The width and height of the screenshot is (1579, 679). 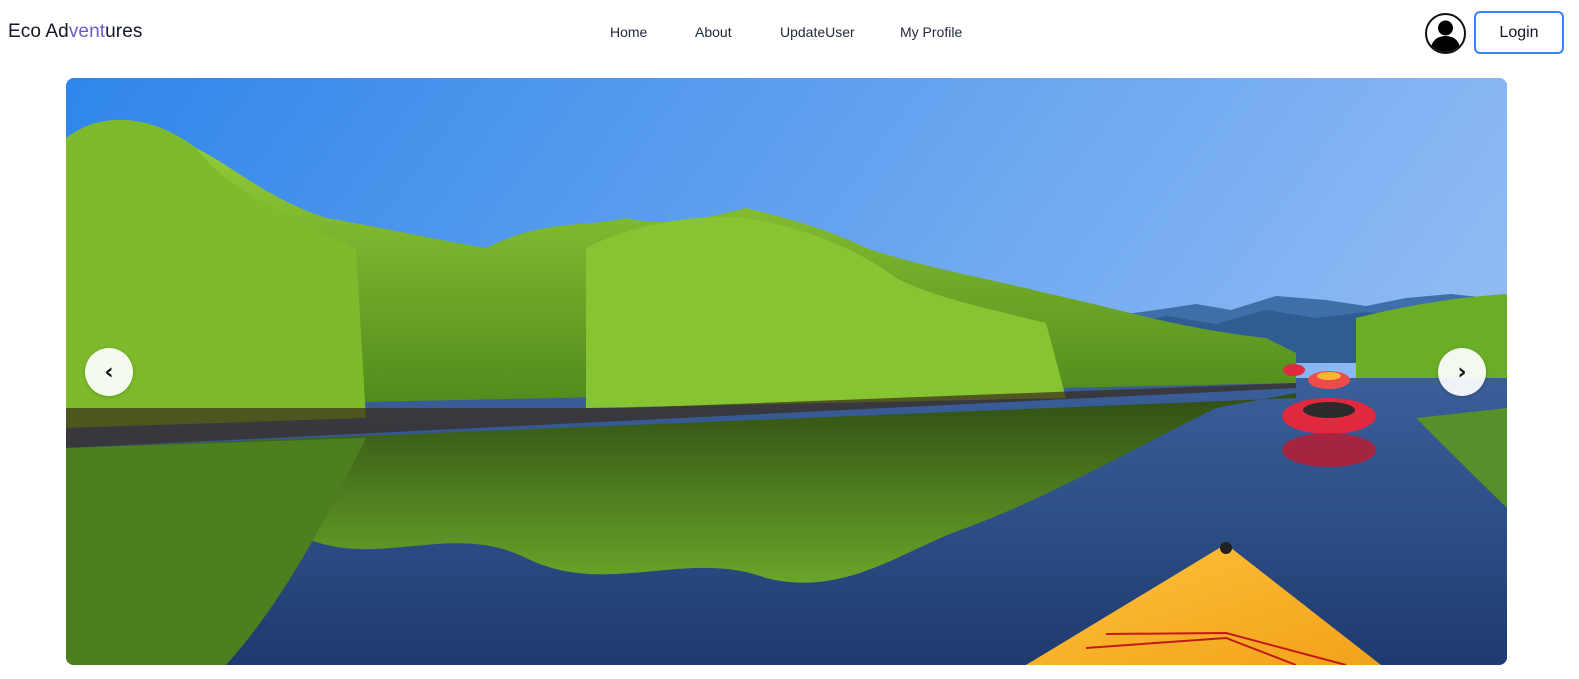 What do you see at coordinates (1445, 33) in the screenshot?
I see `user-avatar-icon` at bounding box center [1445, 33].